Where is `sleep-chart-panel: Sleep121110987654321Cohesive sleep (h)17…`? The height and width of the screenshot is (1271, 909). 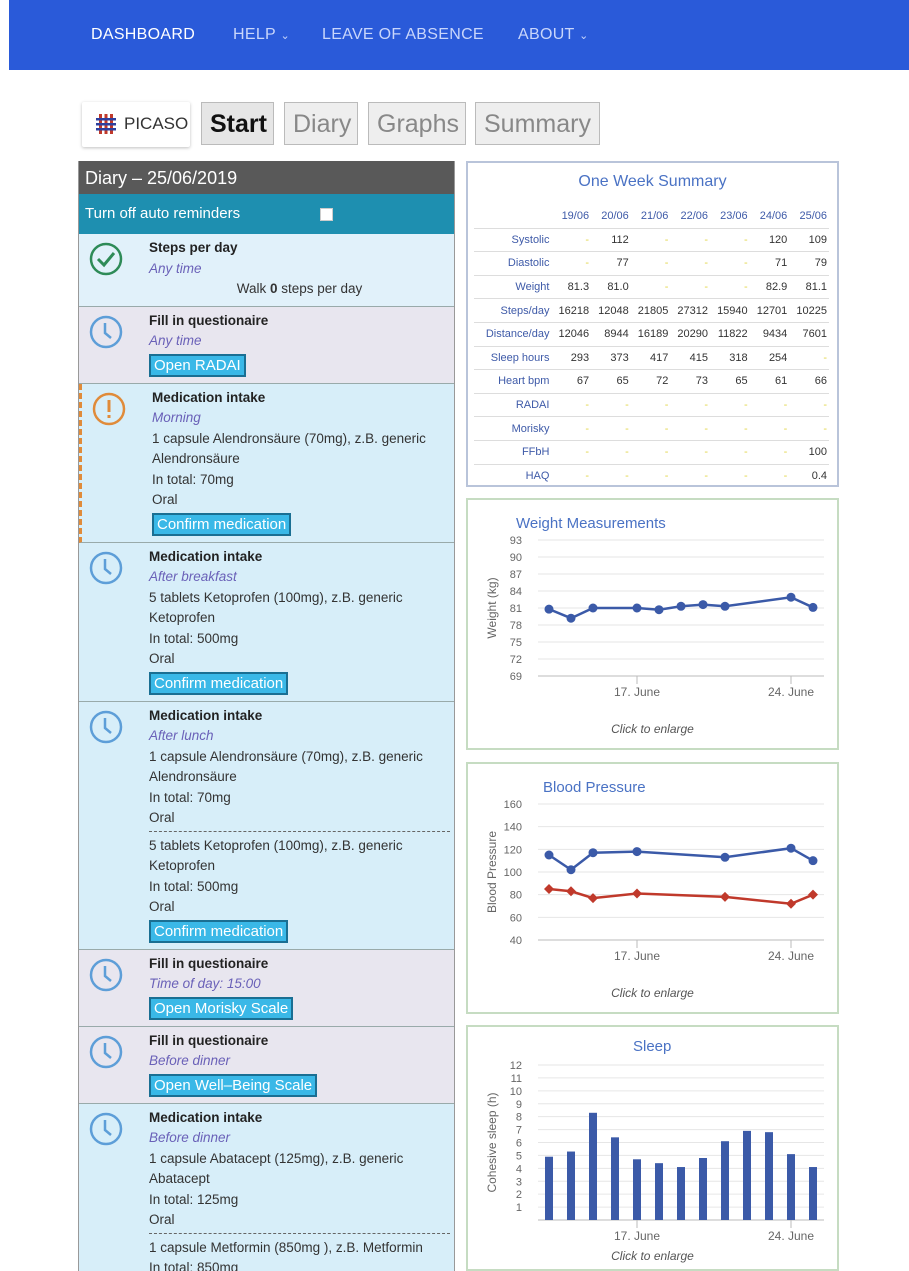
sleep-chart-panel: Sleep121110987654321Cohesive sleep (h)17… is located at coordinates (652, 1148).